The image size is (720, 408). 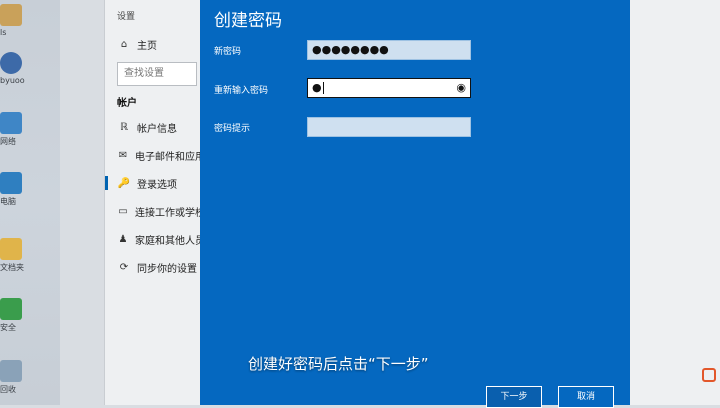 I want to click on settings-title: 设置, so click(x=126, y=17).